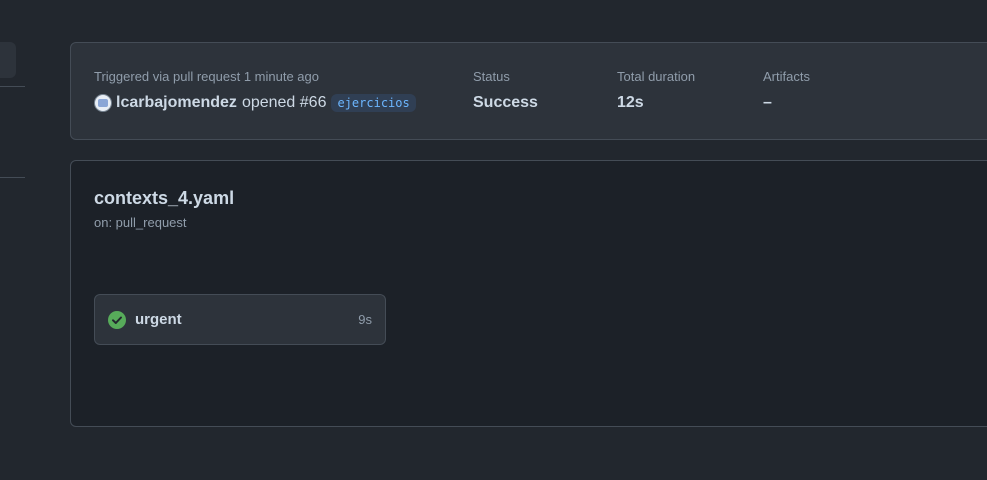  Describe the element at coordinates (158, 319) in the screenshot. I see `job-name: urgent` at that location.